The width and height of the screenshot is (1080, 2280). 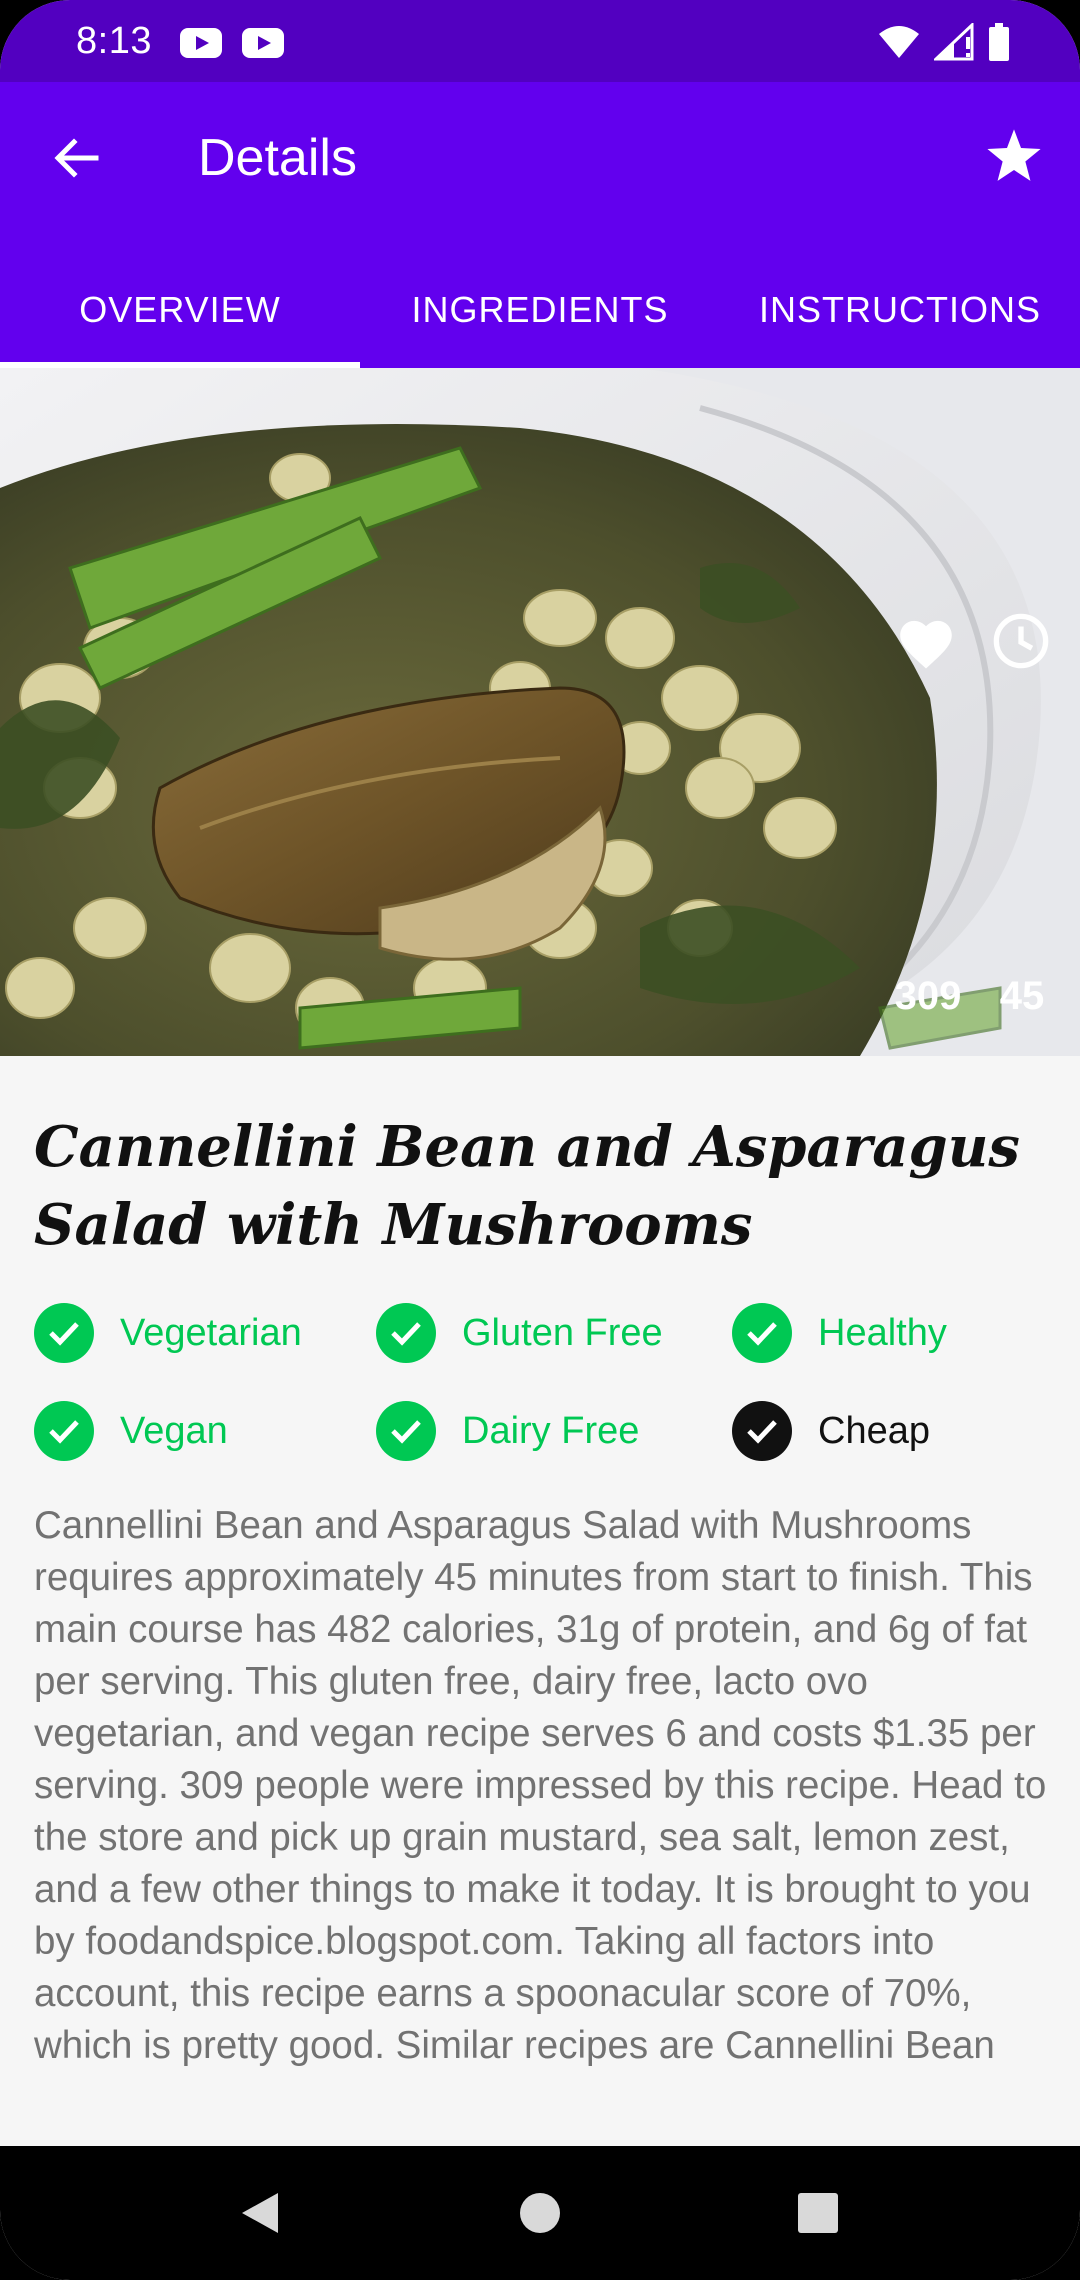 I want to click on navigation-bar, so click(x=540, y=2213).